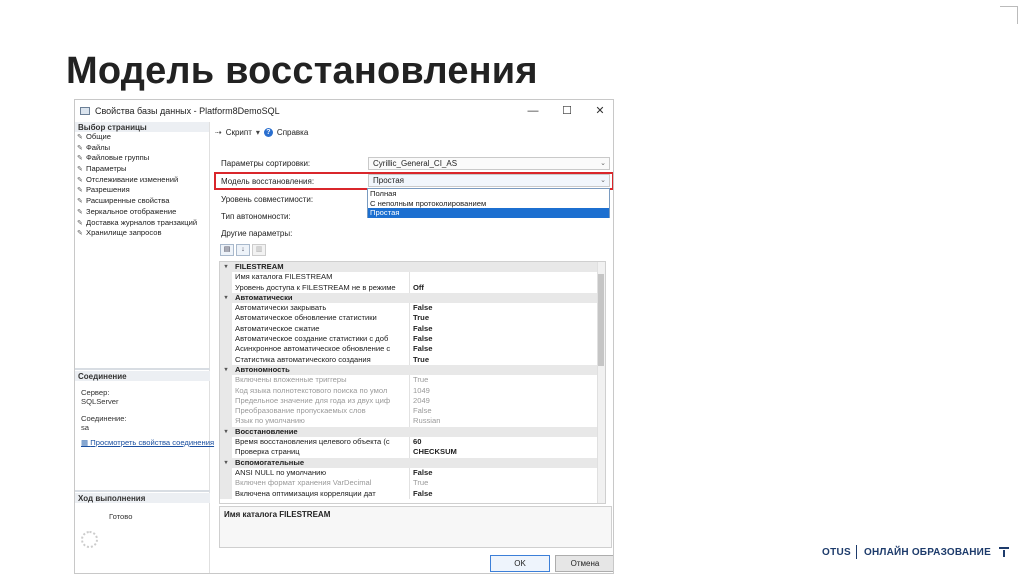  I want to click on sidebar-item-filegroups: ✎ Файловые группы, so click(143, 158).